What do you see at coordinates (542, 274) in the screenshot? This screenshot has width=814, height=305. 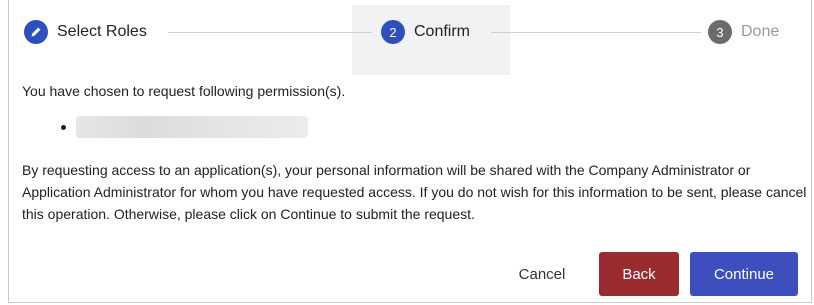 I see `cancel-button: Cancel` at bounding box center [542, 274].